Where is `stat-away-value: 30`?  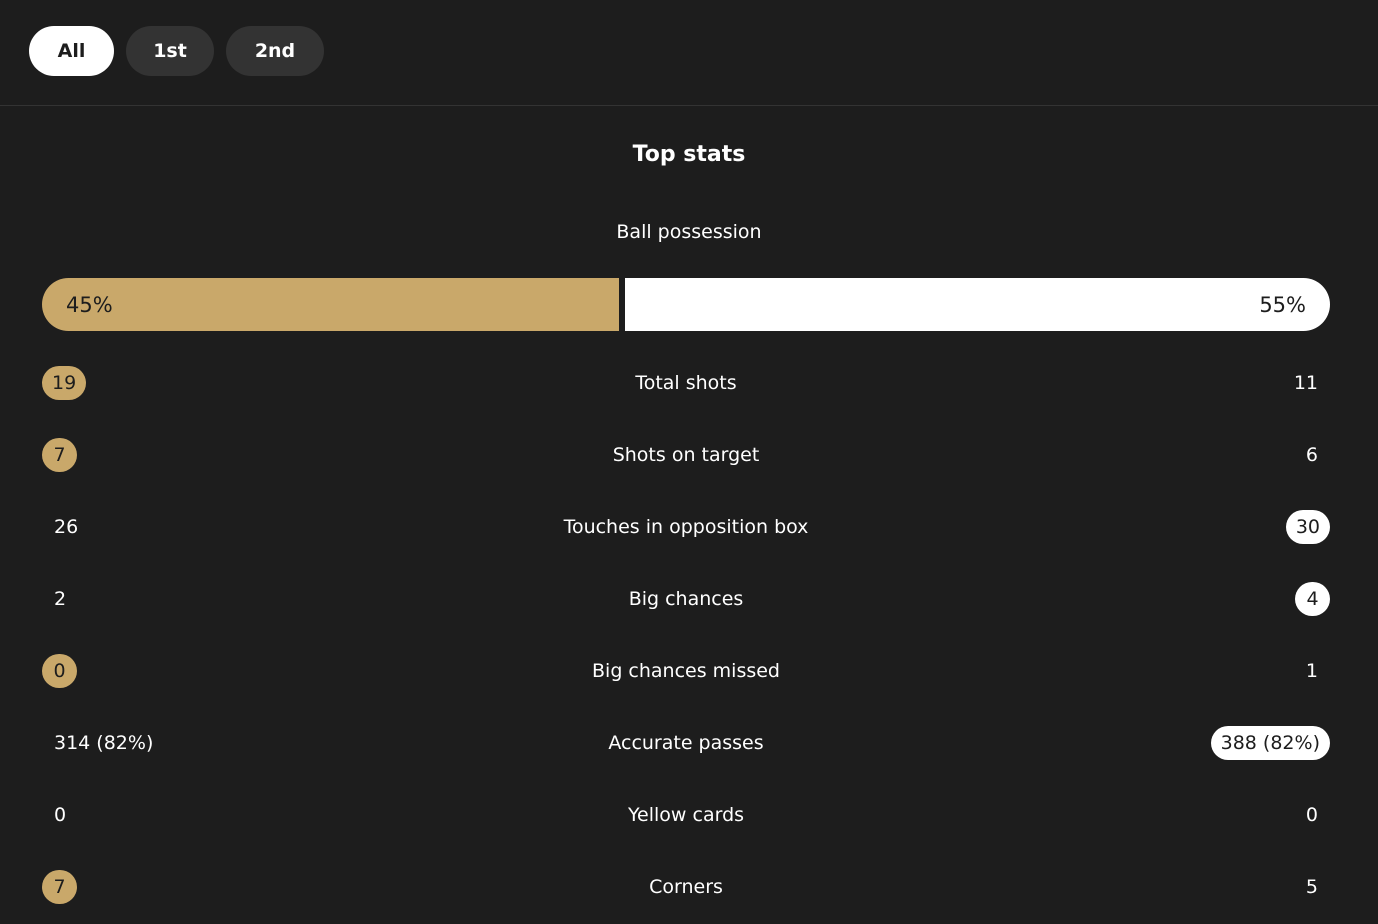 stat-away-value: 30 is located at coordinates (1307, 527).